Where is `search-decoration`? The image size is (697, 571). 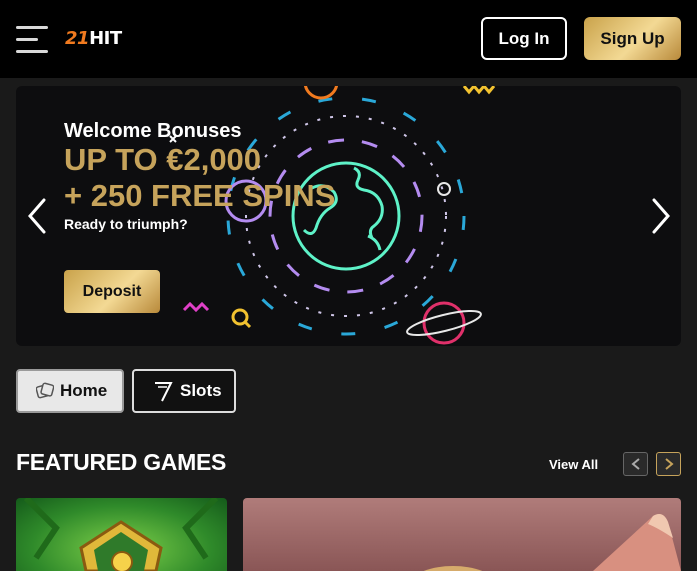 search-decoration is located at coordinates (240, 317).